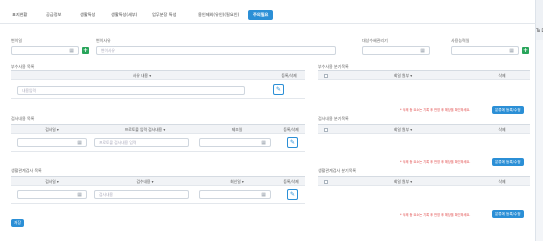 This screenshot has height=241, width=543. What do you see at coordinates (87, 15) in the screenshot?
I see `tab-2: 생활특성` at bounding box center [87, 15].